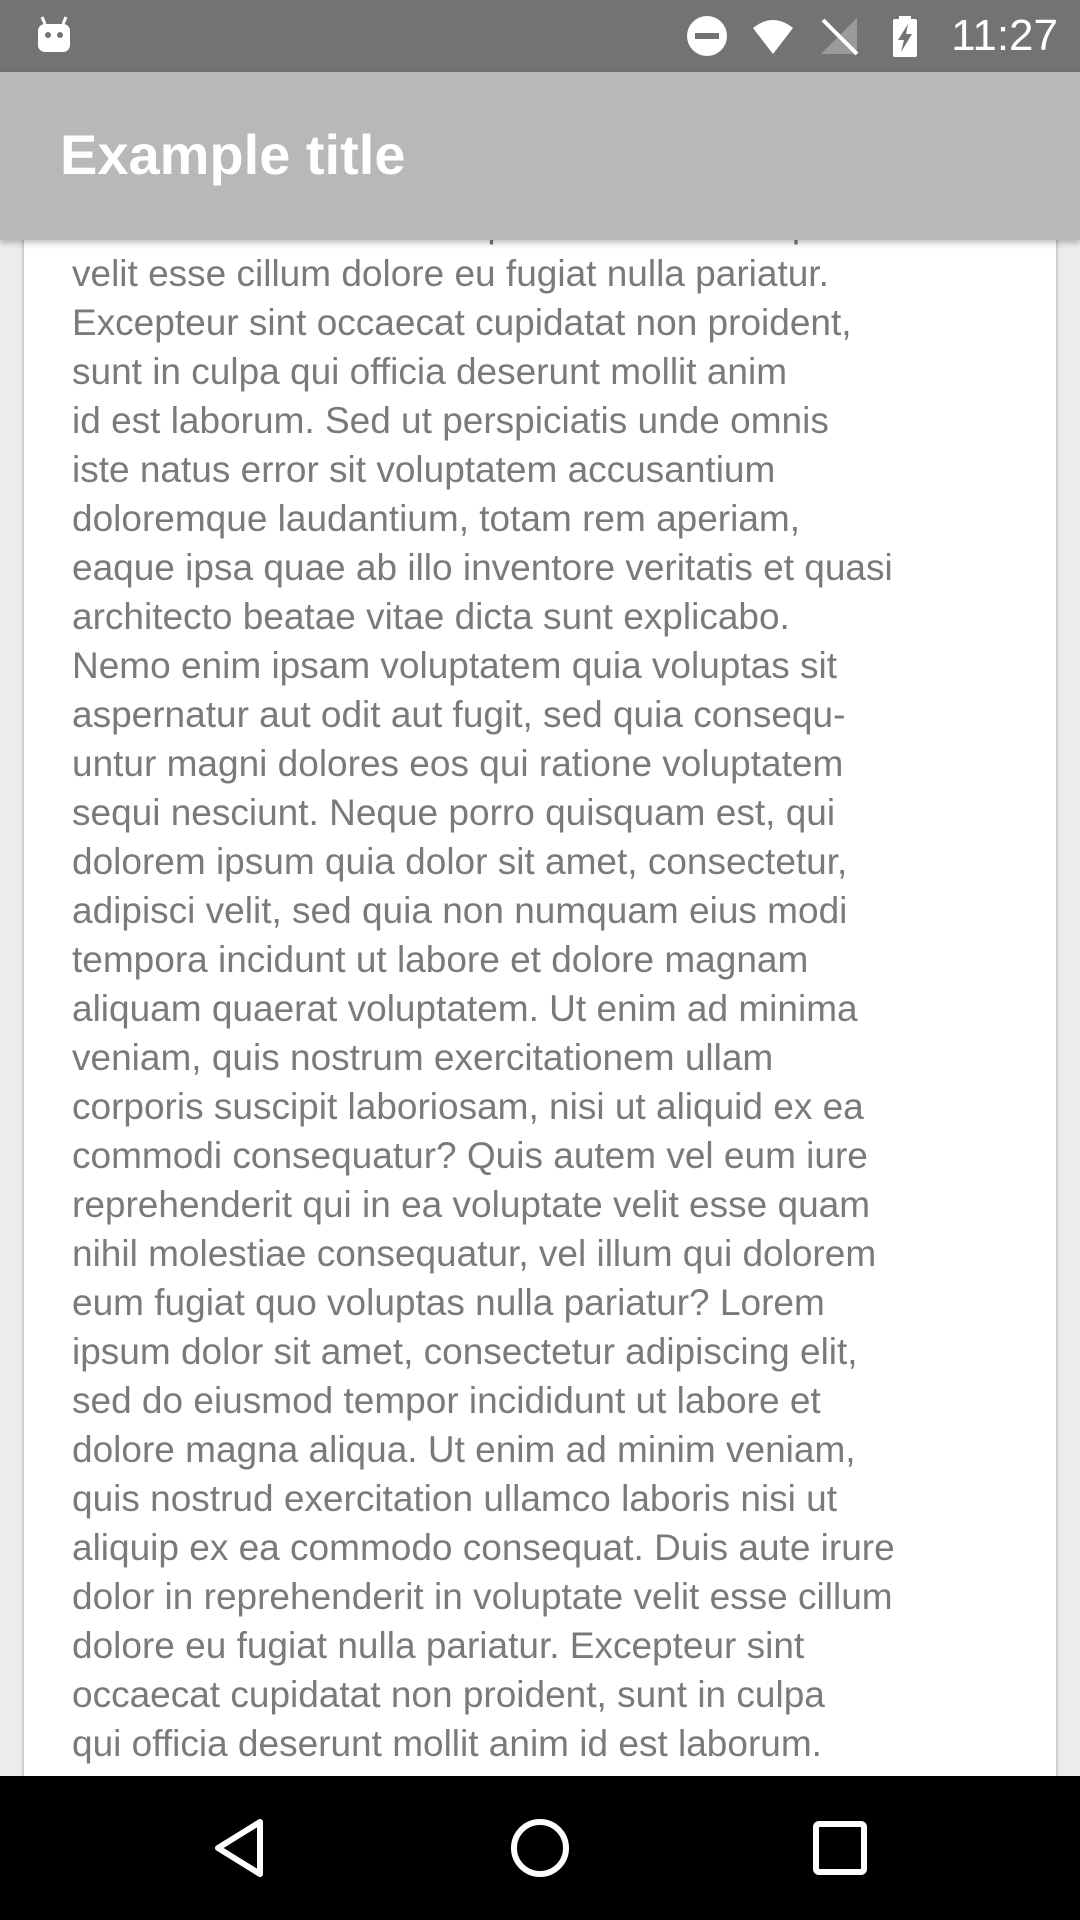 Image resolution: width=1080 pixels, height=1920 pixels. I want to click on recents-icon, so click(840, 1848).